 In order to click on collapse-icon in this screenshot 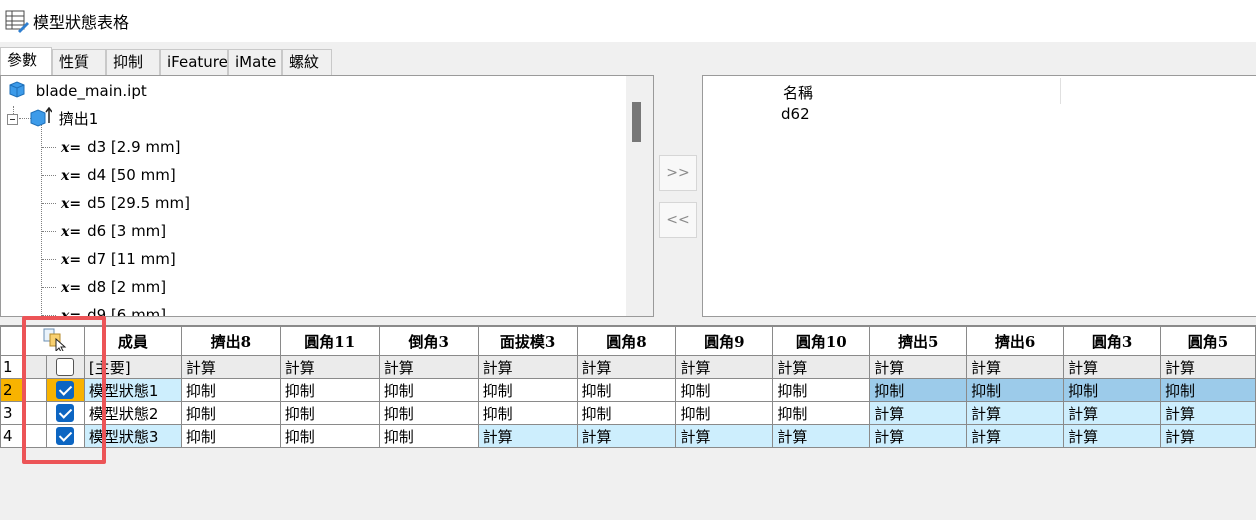, I will do `click(12, 119)`.